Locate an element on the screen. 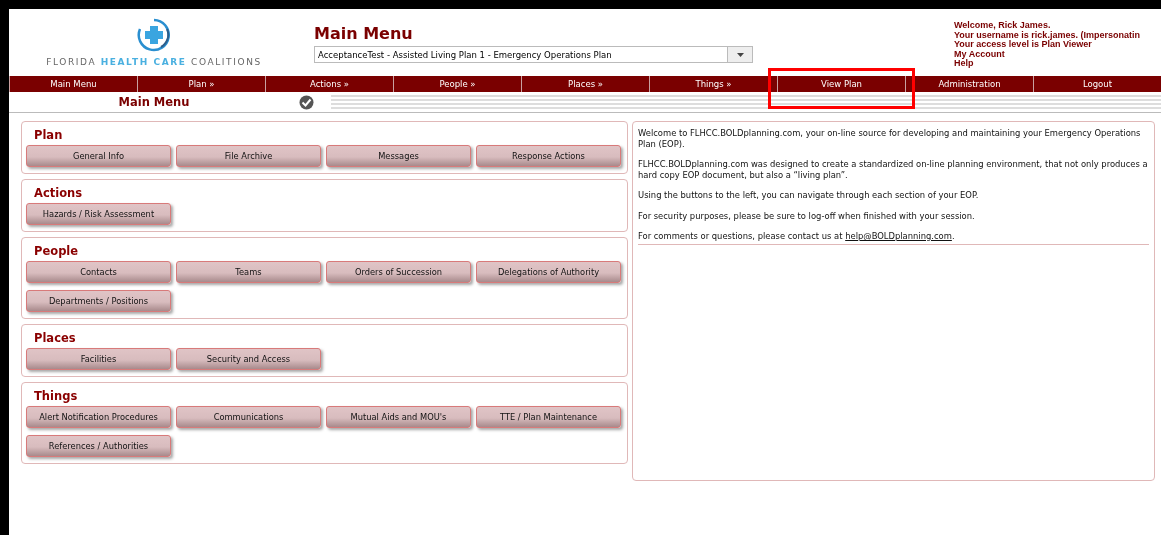 The image size is (1161, 535). group-heading: Things is located at coordinates (56, 396).